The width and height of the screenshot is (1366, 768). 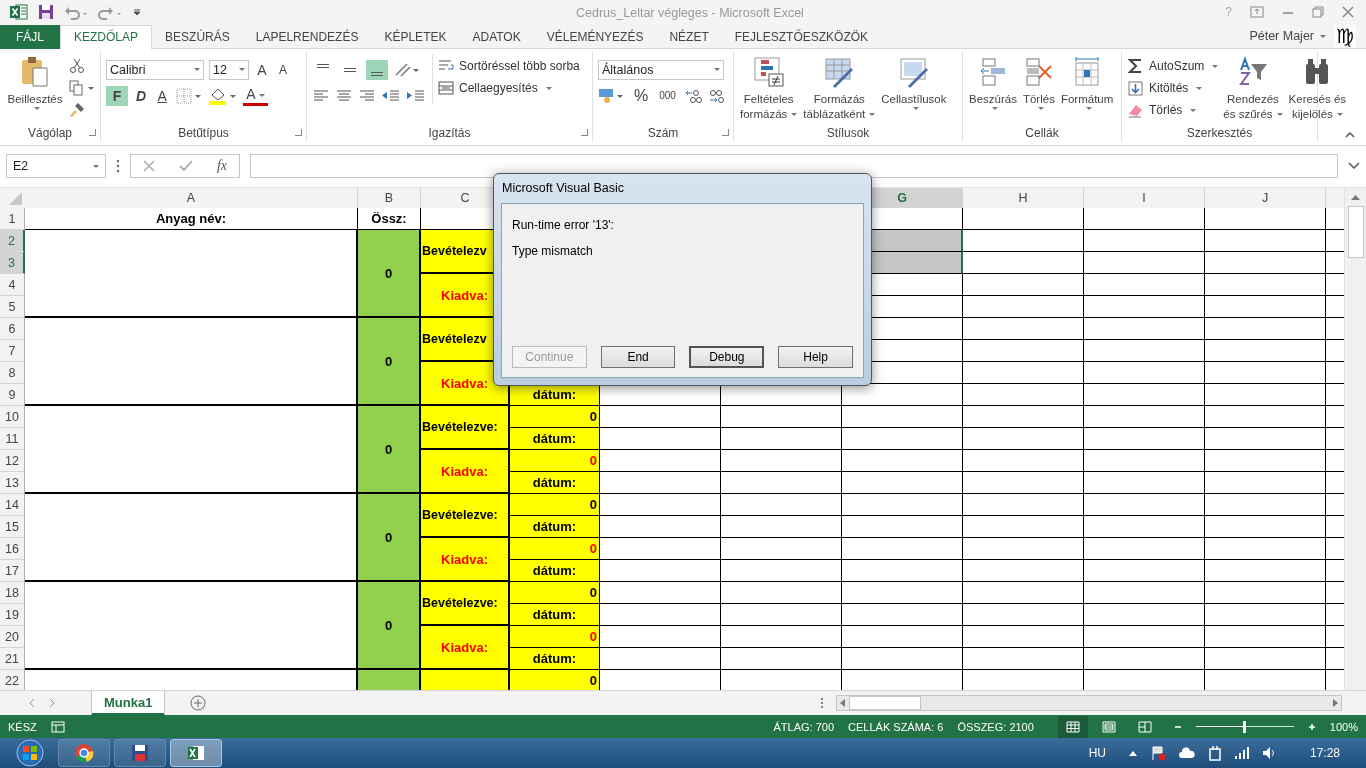 I want to click on font-style-button: F, so click(x=117, y=95).